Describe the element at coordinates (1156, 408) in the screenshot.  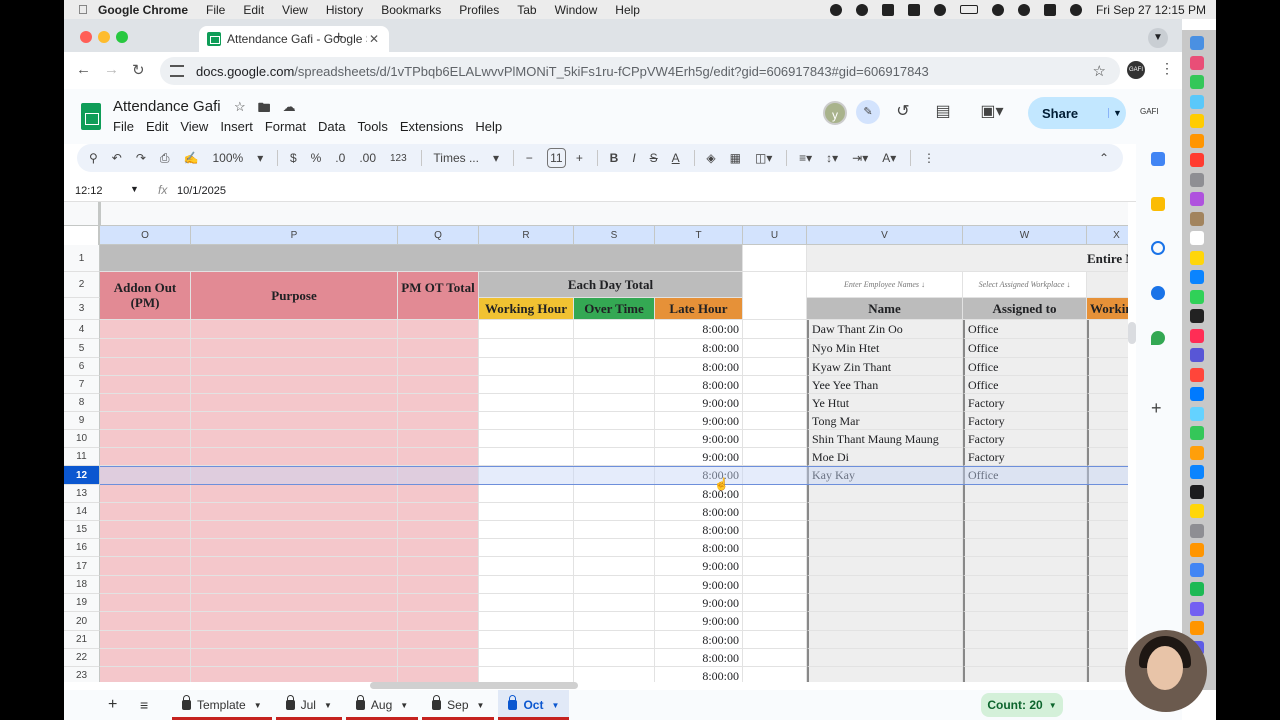
I see `get-addons-icon: +` at that location.